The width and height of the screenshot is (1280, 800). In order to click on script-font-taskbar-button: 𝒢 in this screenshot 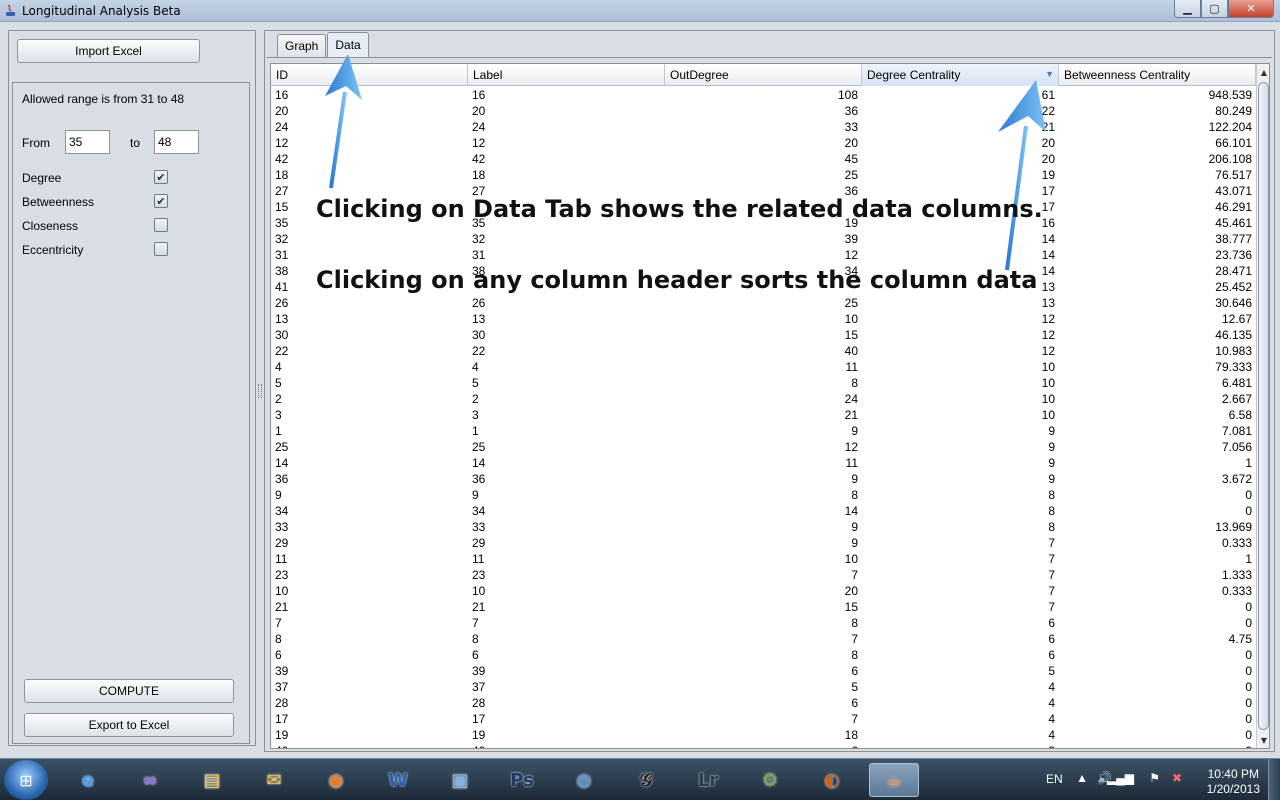, I will do `click(646, 780)`.